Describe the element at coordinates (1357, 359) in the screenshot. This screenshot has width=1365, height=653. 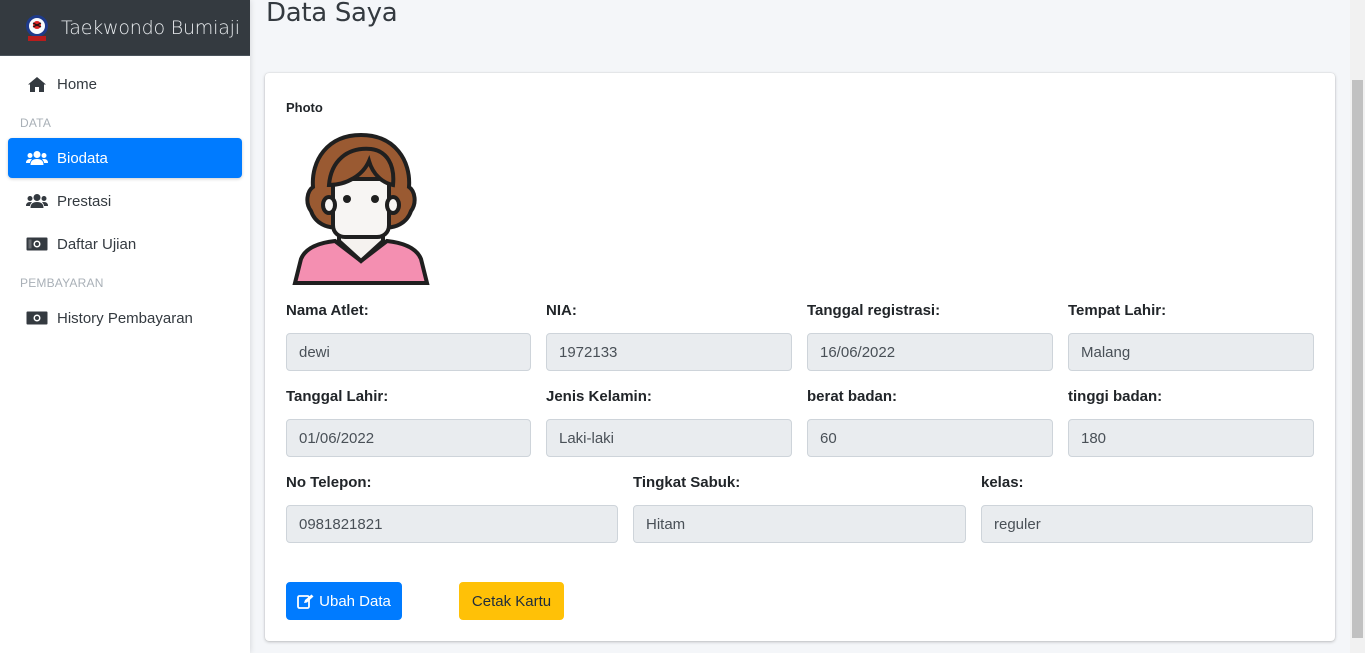
I see `scrollbar-thumb` at that location.